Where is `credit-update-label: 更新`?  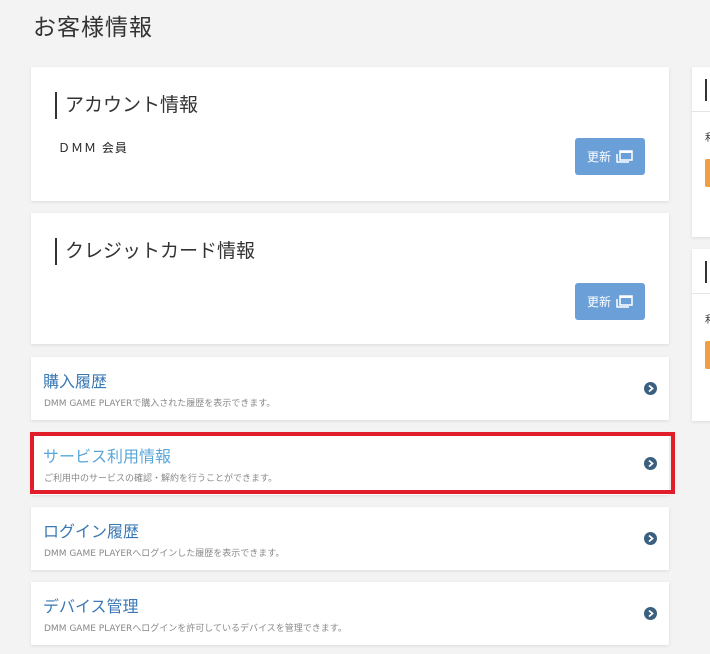
credit-update-label: 更新 is located at coordinates (598, 302).